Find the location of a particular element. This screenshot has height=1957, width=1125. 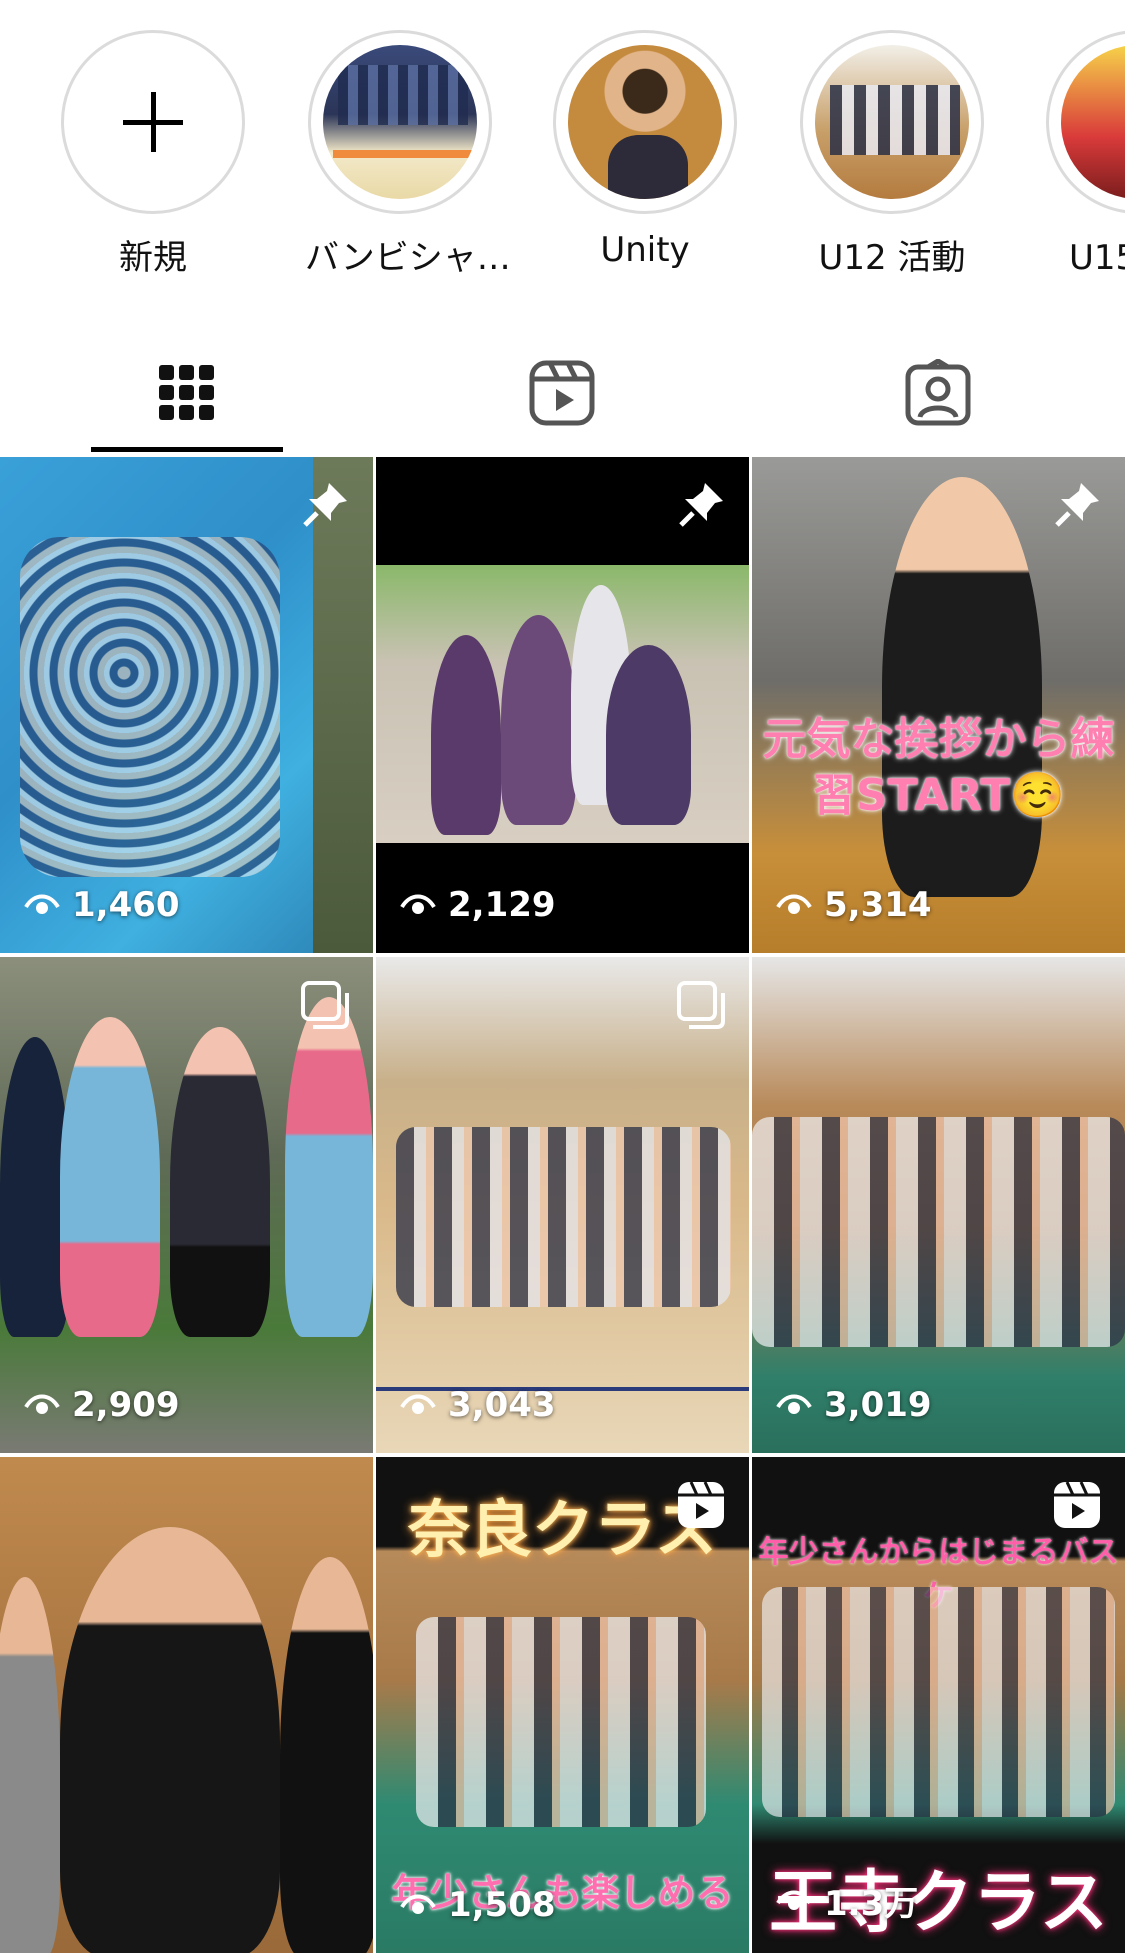

highlight-u12: U12 活動 is located at coordinates (892, 154).